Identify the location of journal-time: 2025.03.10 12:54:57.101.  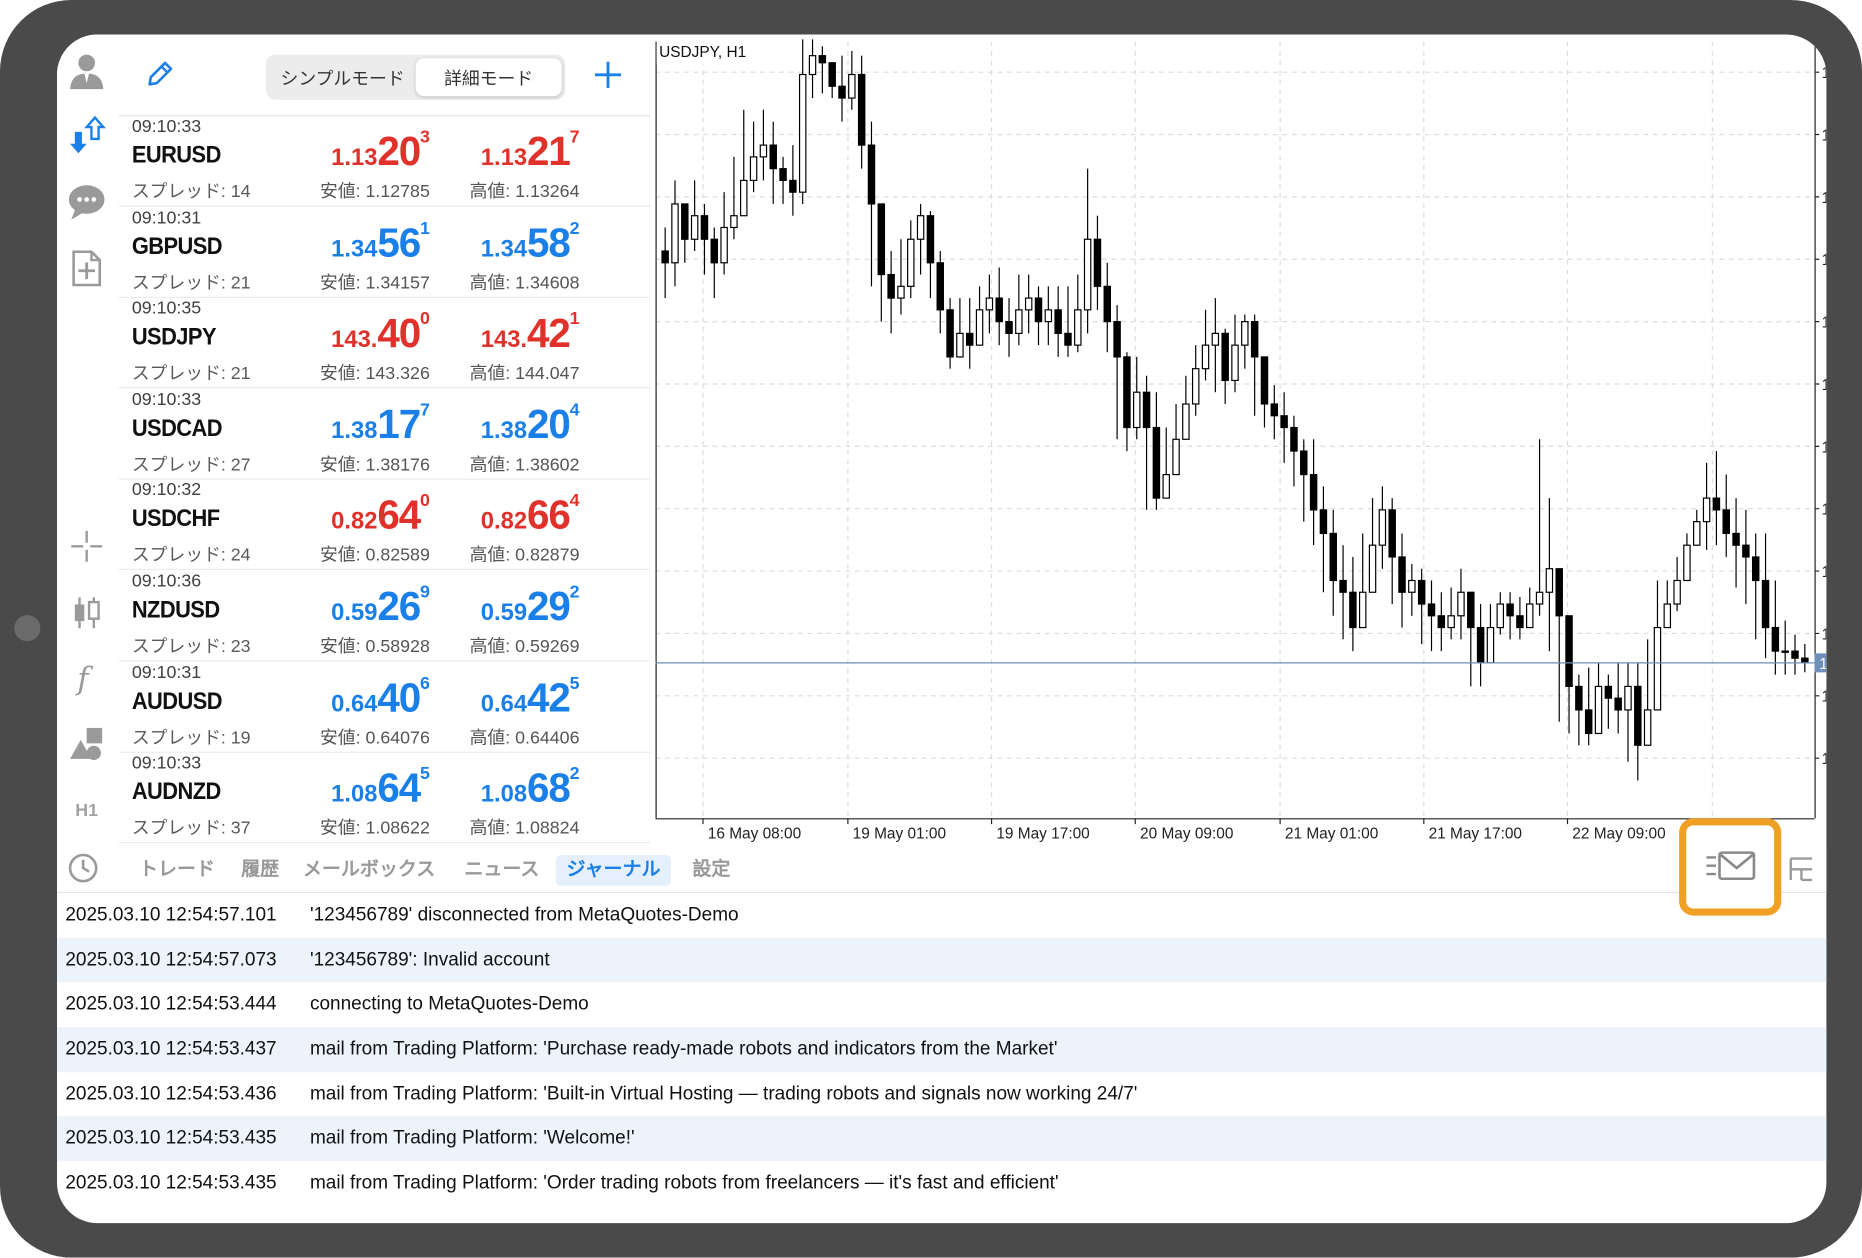
(171, 914).